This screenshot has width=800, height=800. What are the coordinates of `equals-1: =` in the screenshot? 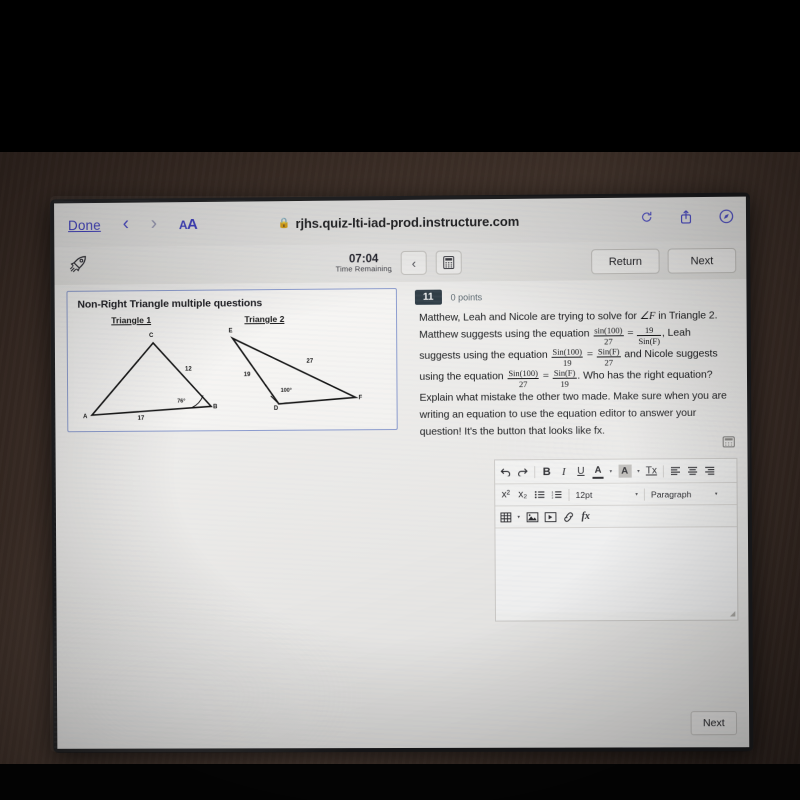 It's located at (630, 333).